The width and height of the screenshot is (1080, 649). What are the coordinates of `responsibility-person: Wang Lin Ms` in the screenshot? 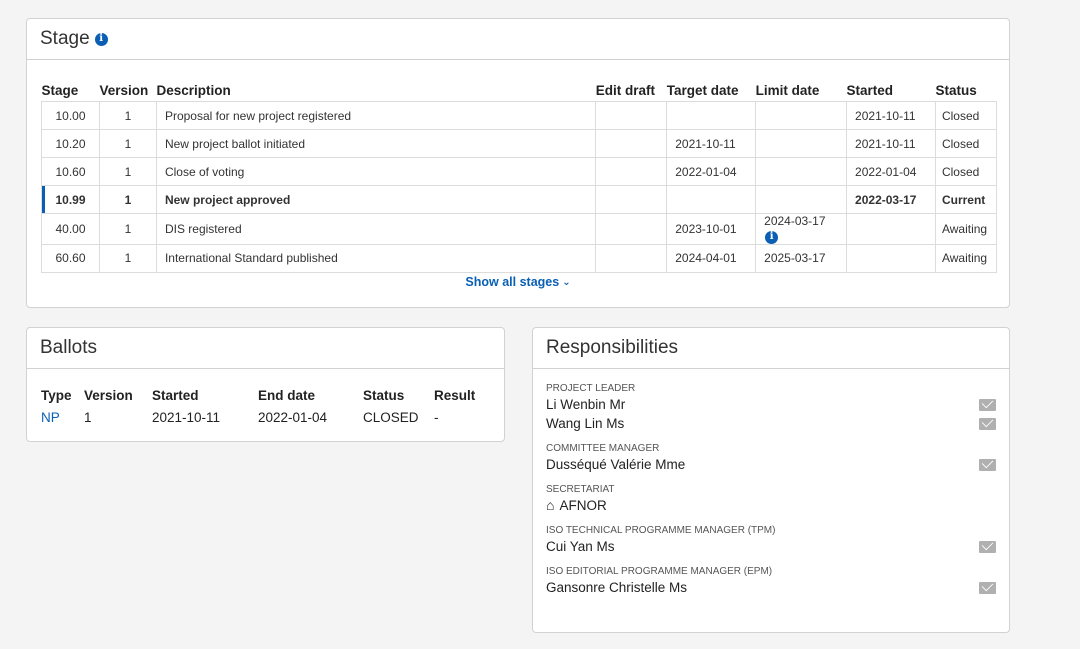 It's located at (771, 423).